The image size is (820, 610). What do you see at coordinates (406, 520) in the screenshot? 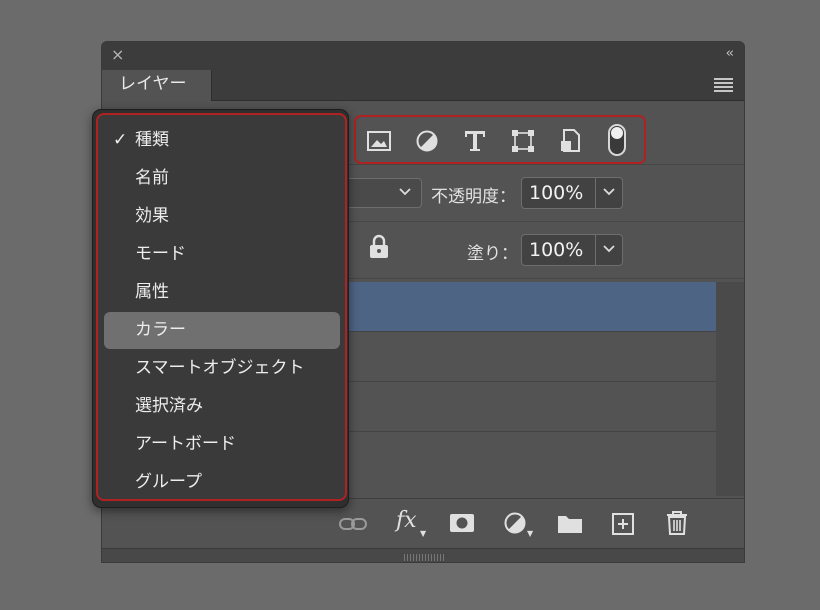
I see `fx-icon: fx` at bounding box center [406, 520].